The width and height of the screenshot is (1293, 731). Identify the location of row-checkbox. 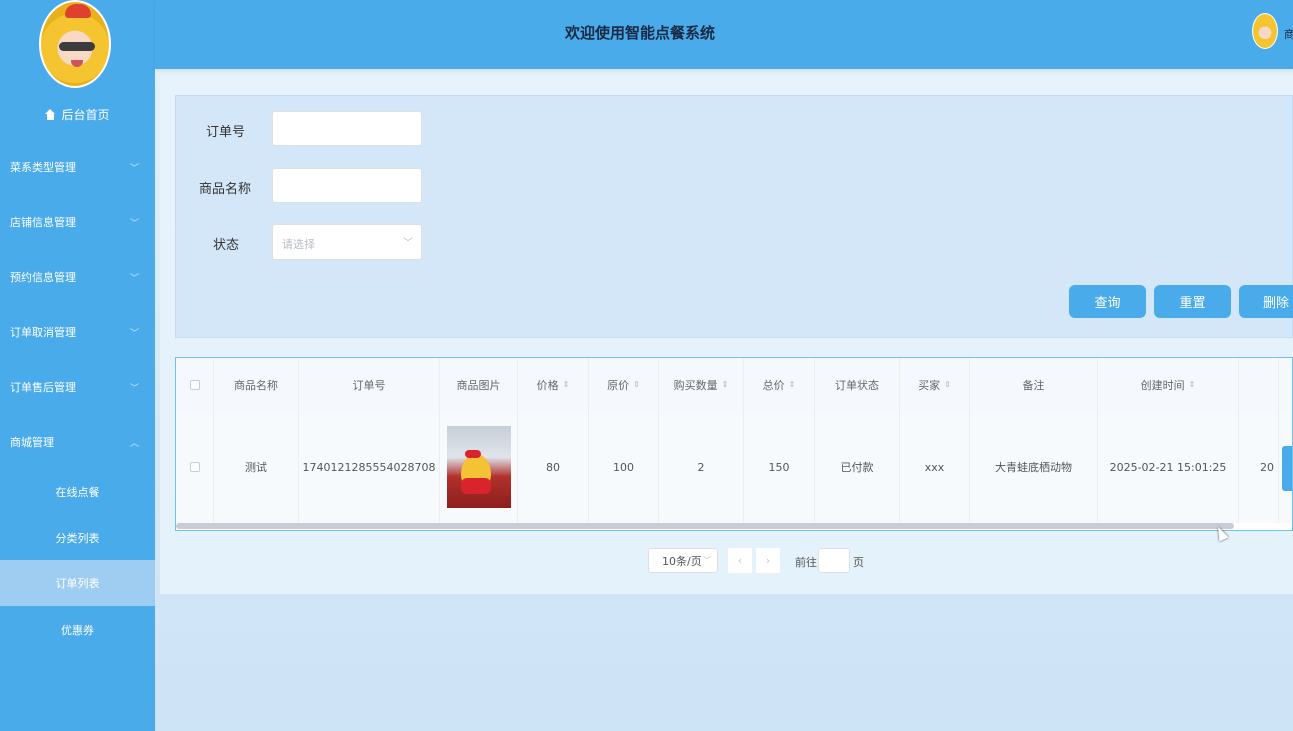
(194, 467).